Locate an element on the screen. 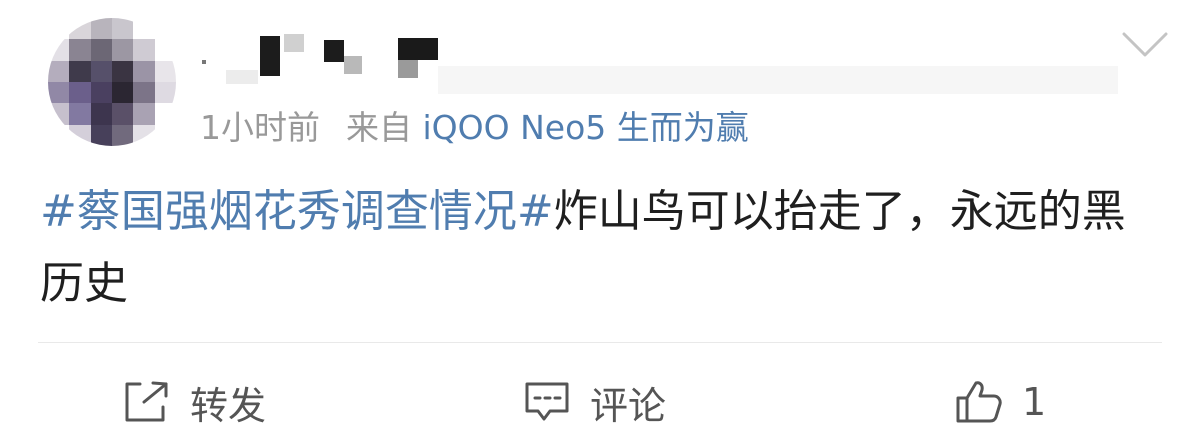  thumbs-up-icon is located at coordinates (979, 402).